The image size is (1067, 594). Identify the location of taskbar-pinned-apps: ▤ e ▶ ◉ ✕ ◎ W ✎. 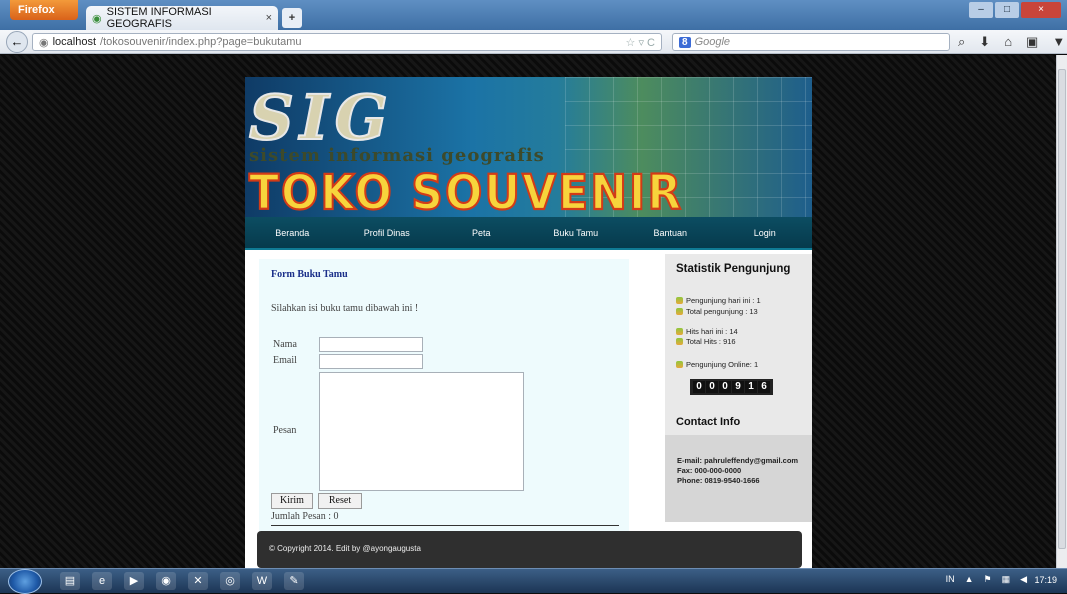
(182, 581).